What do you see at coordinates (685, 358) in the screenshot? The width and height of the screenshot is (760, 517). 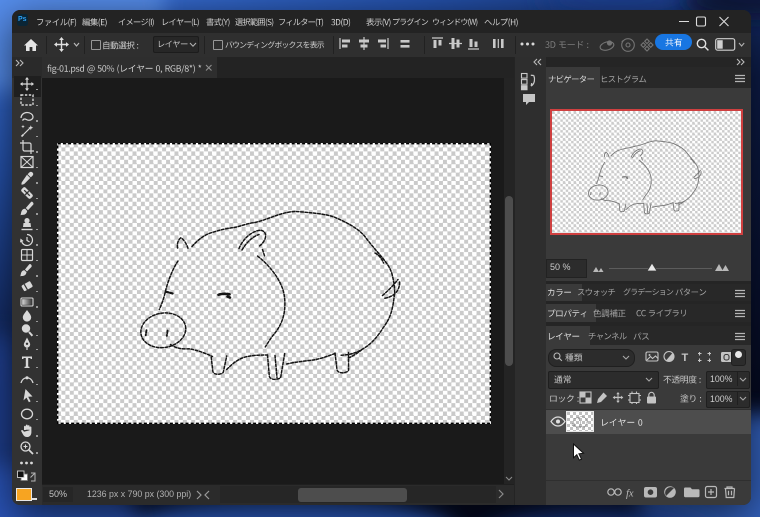 I see `svg-text: T` at bounding box center [685, 358].